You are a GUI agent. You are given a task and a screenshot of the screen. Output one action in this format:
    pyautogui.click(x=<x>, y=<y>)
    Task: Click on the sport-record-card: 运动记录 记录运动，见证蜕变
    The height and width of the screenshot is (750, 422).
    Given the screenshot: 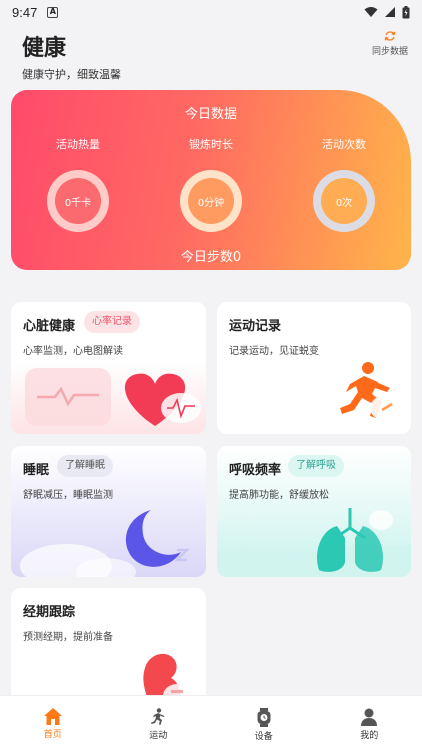 What is the action you would take?
    pyautogui.click(x=314, y=368)
    